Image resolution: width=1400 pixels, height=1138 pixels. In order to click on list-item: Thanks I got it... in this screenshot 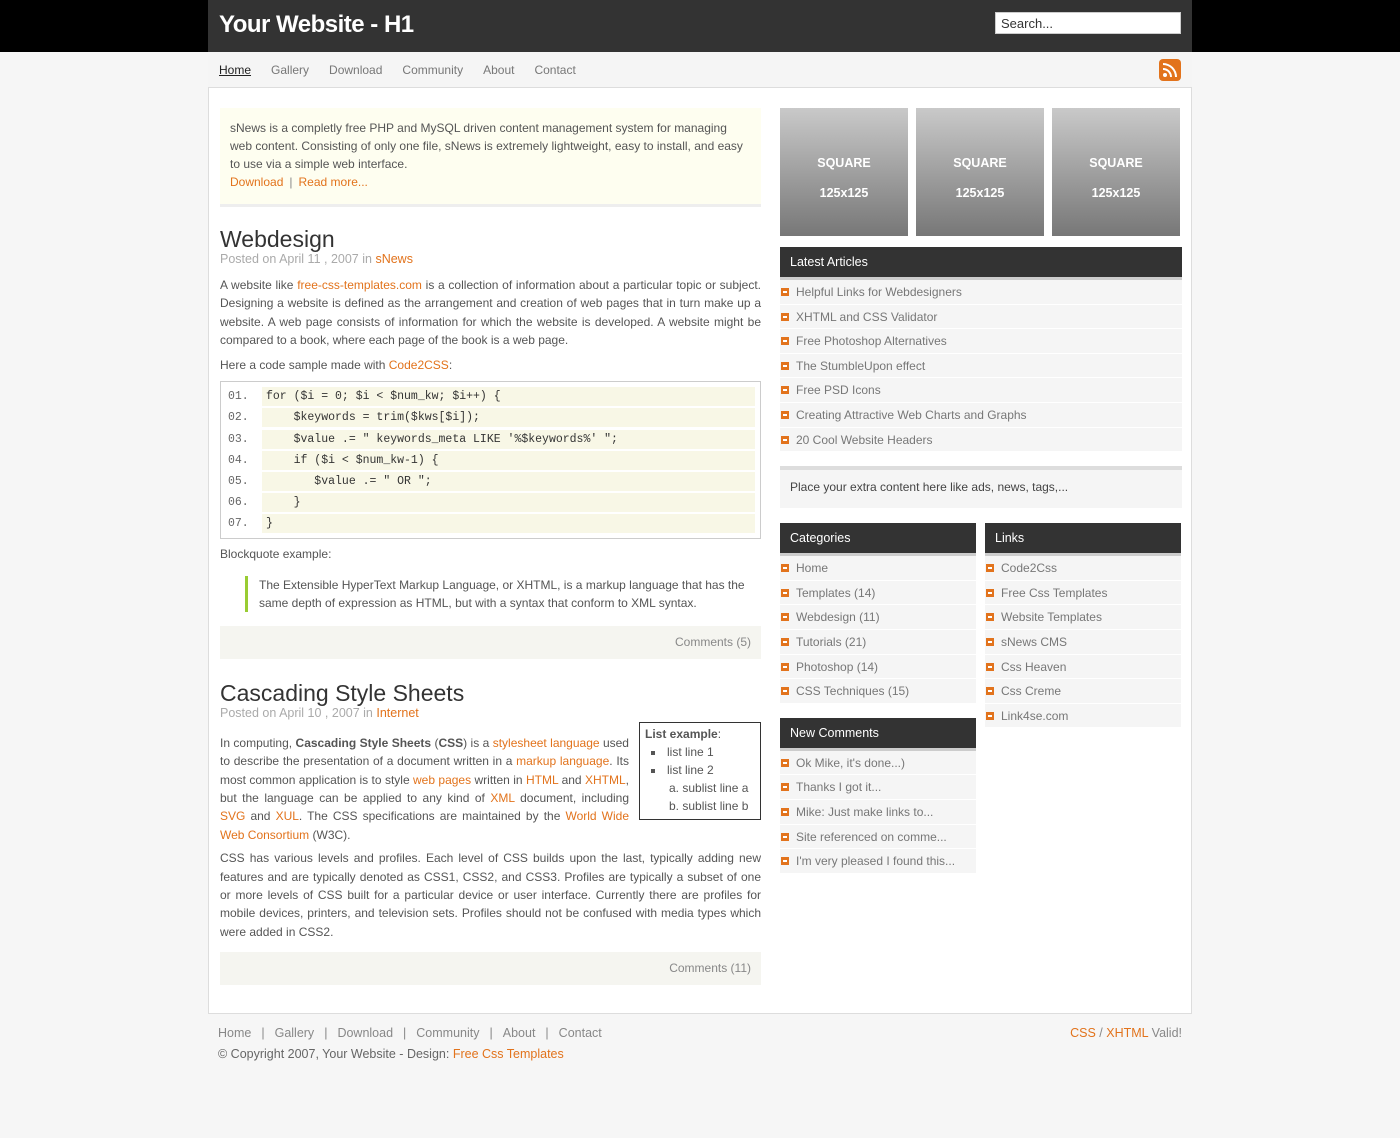, I will do `click(878, 787)`.